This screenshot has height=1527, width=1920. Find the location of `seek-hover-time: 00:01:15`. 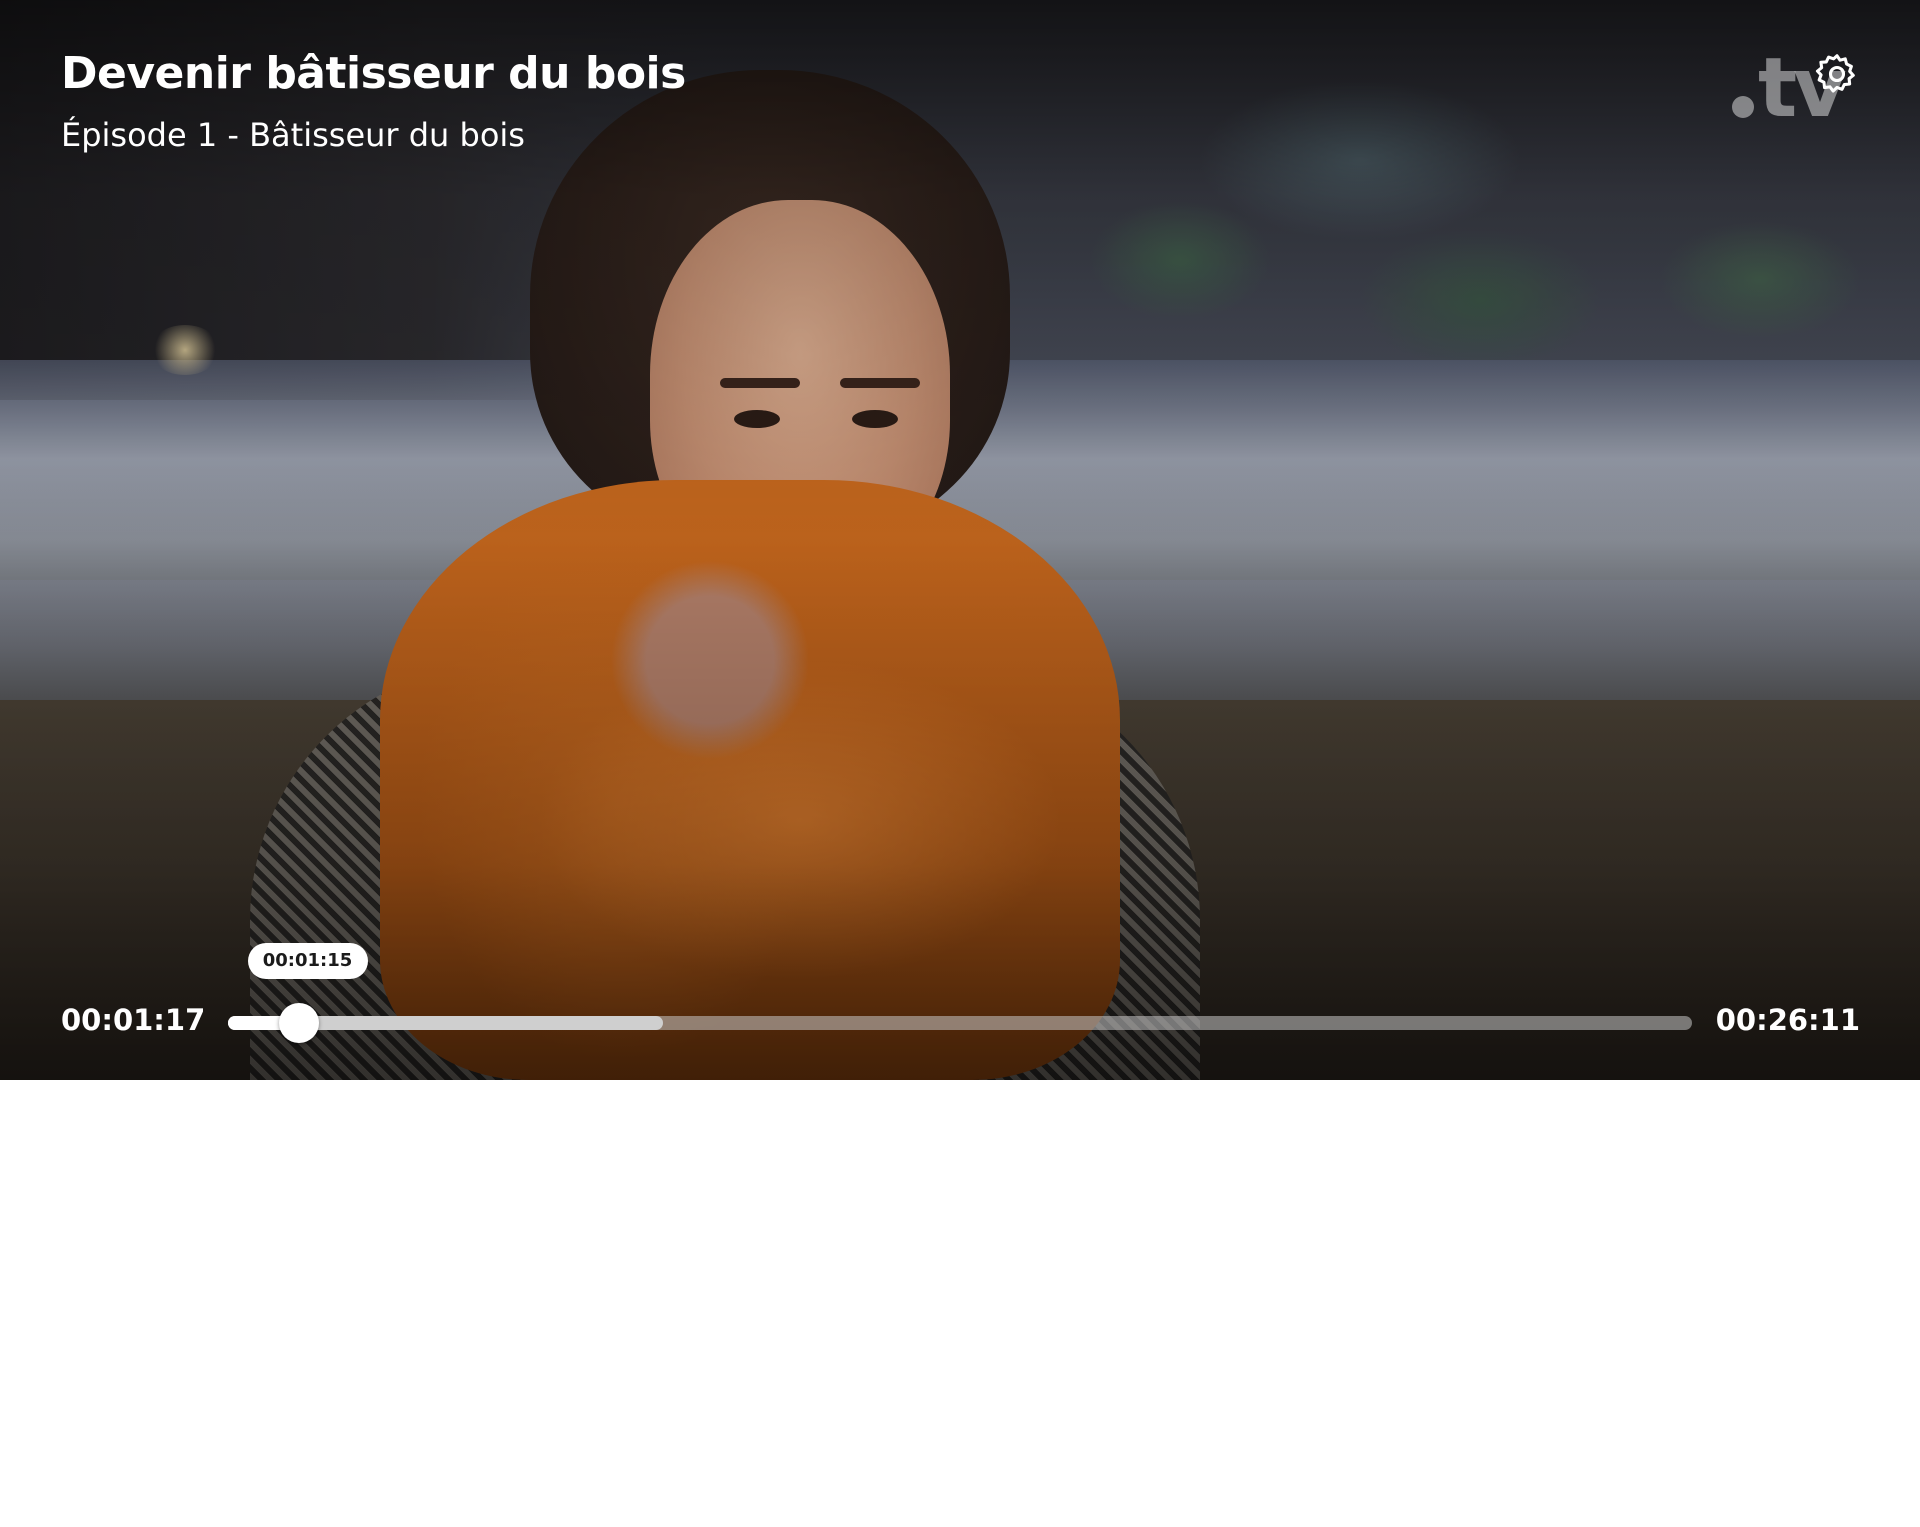

seek-hover-time: 00:01:15 is located at coordinates (307, 961).